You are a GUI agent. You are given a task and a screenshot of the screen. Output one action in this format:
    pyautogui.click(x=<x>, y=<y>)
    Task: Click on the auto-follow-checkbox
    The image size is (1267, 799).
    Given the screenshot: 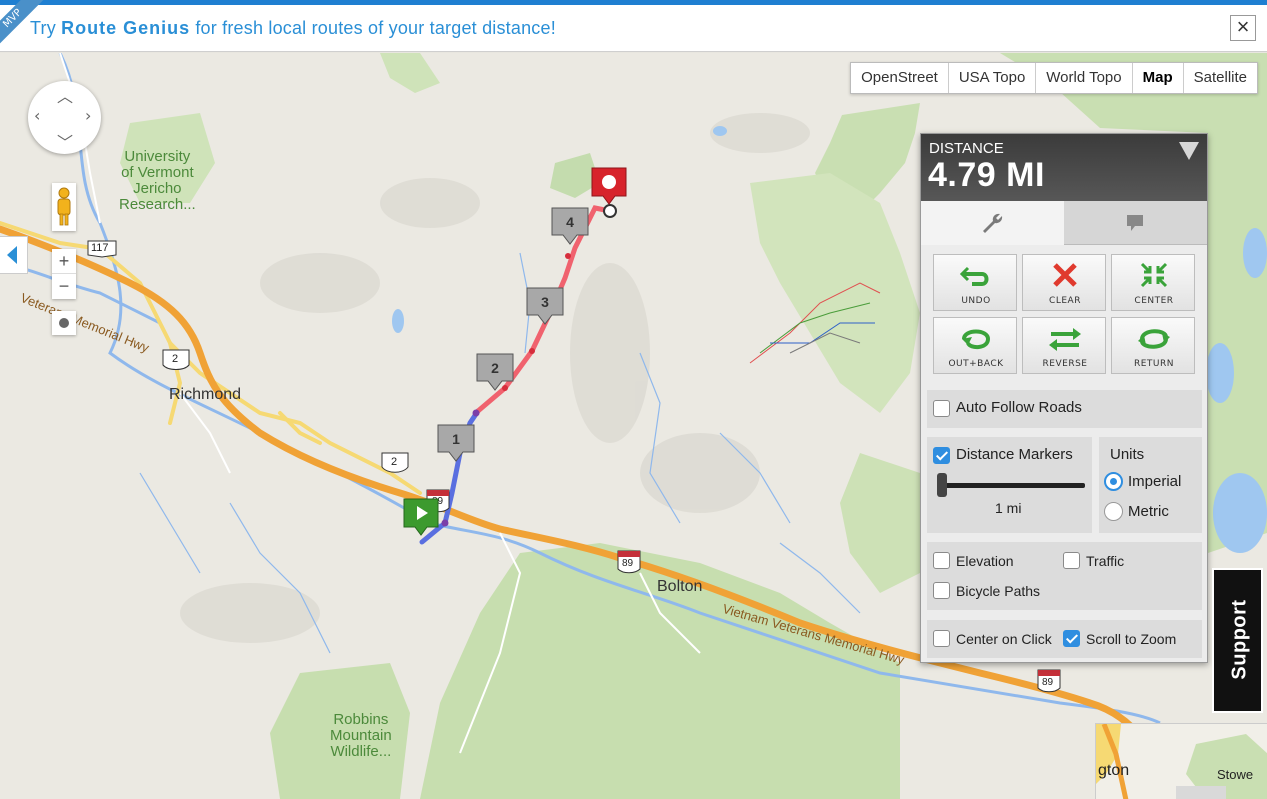 What is the action you would take?
    pyautogui.click(x=941, y=408)
    